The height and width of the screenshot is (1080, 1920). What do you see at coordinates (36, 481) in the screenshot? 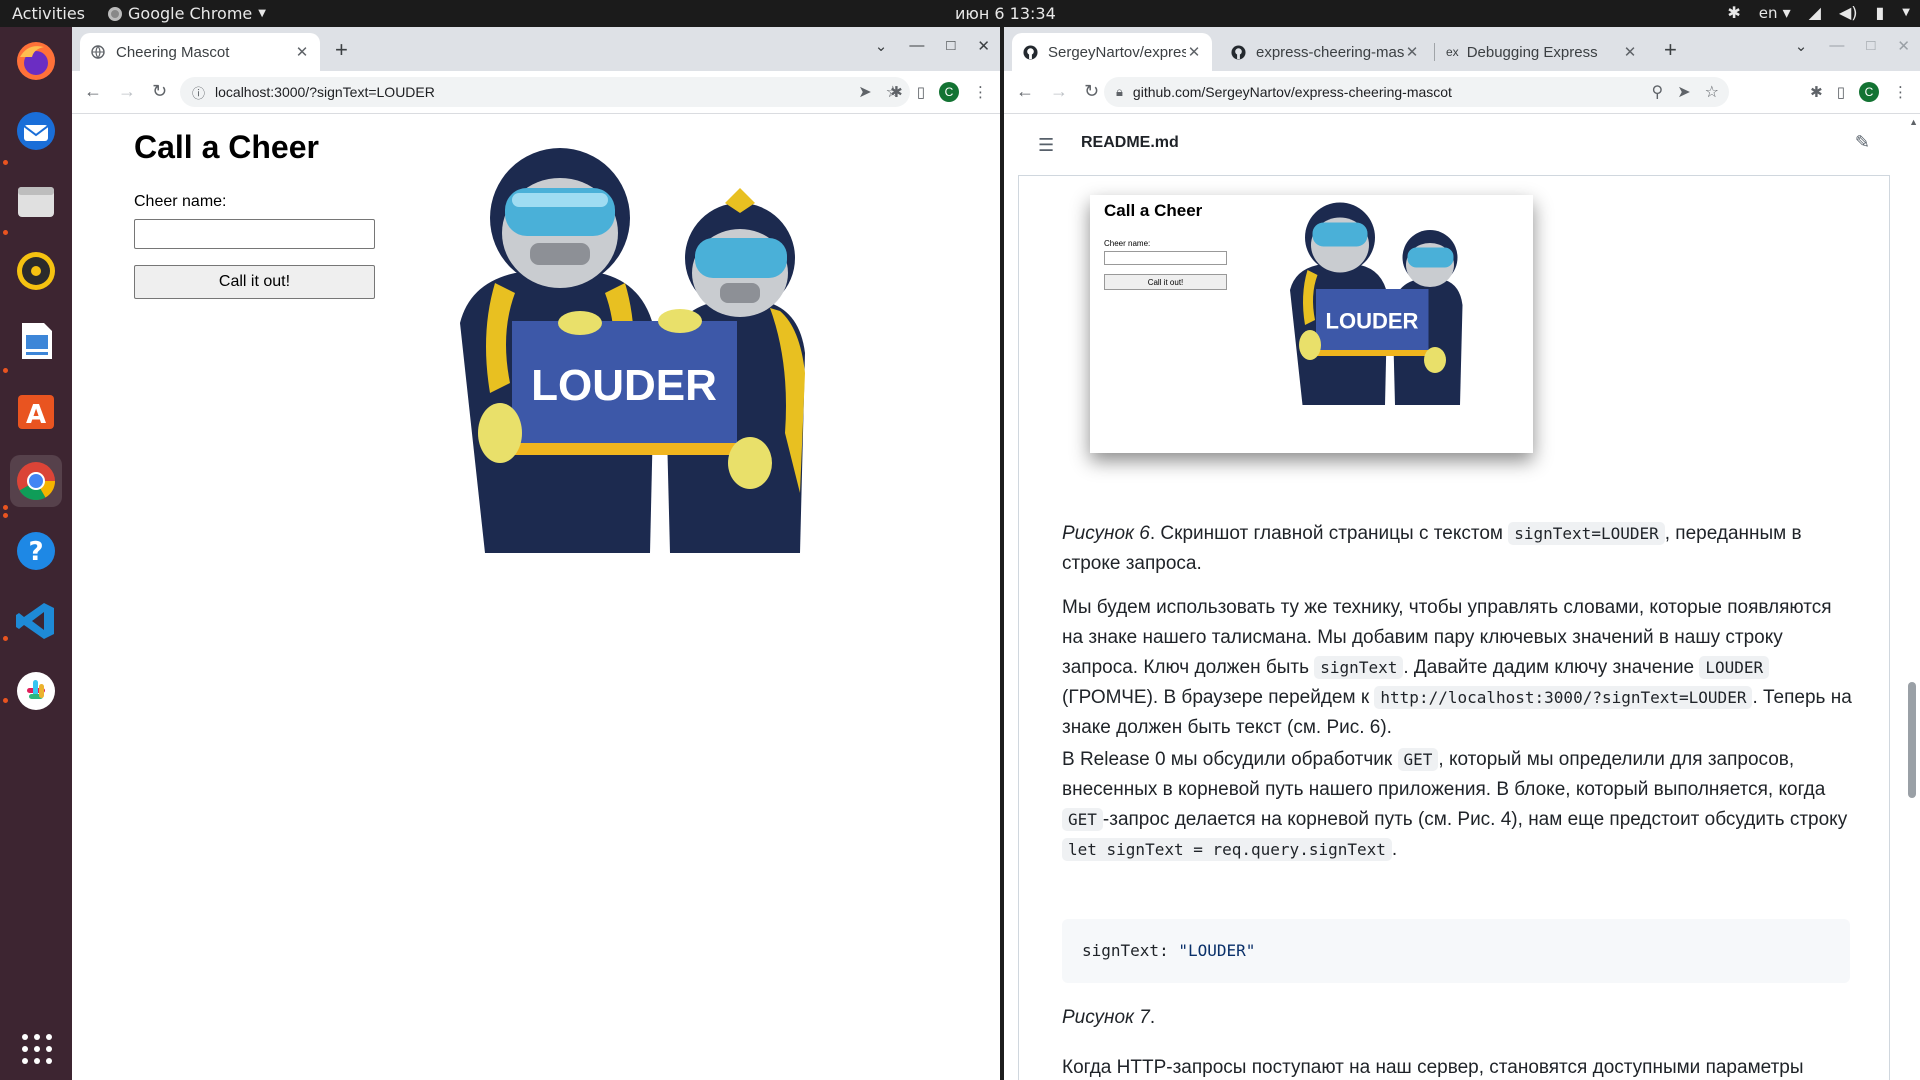
I see `chrome-icon` at bounding box center [36, 481].